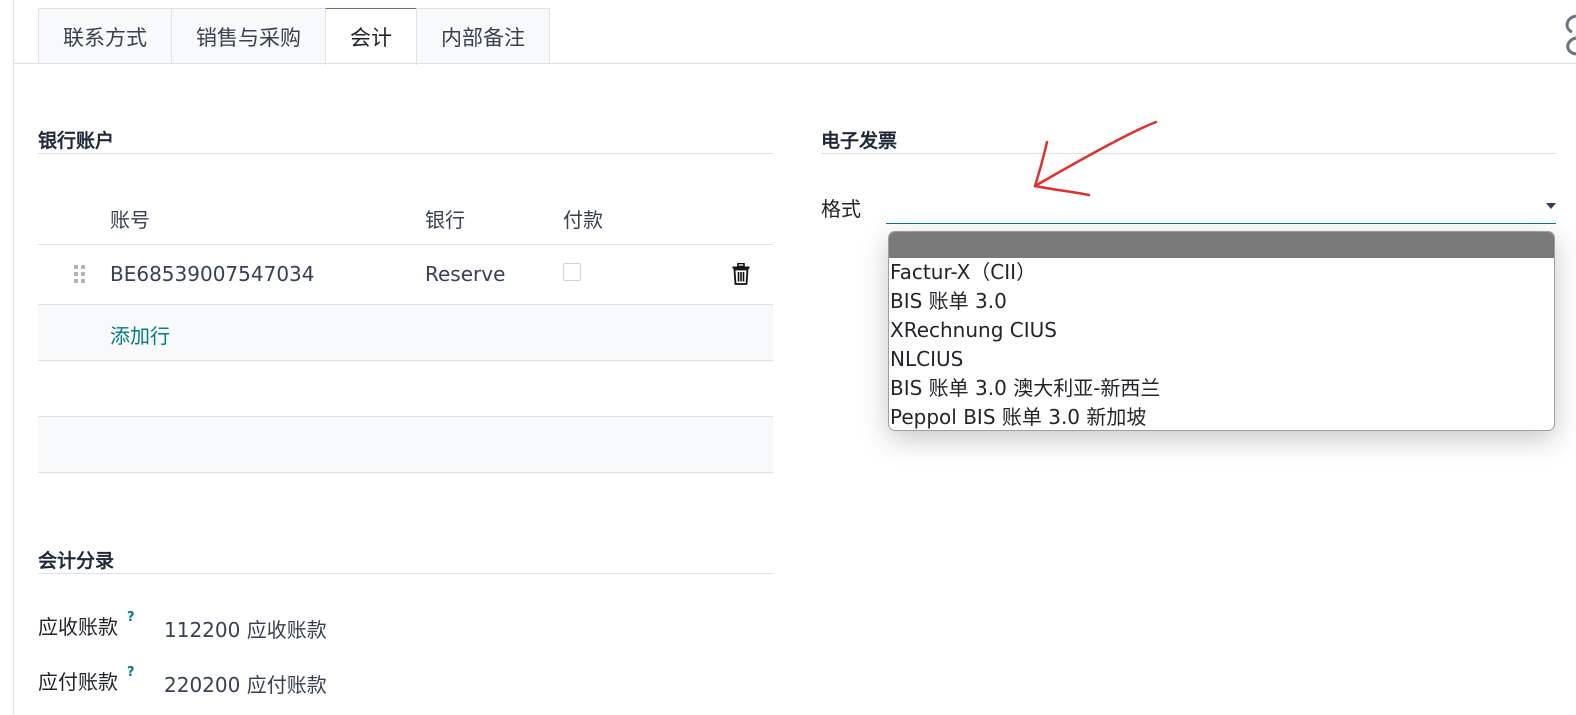 Image resolution: width=1576 pixels, height=715 pixels. I want to click on tab-label: 销售与采购, so click(248, 37).